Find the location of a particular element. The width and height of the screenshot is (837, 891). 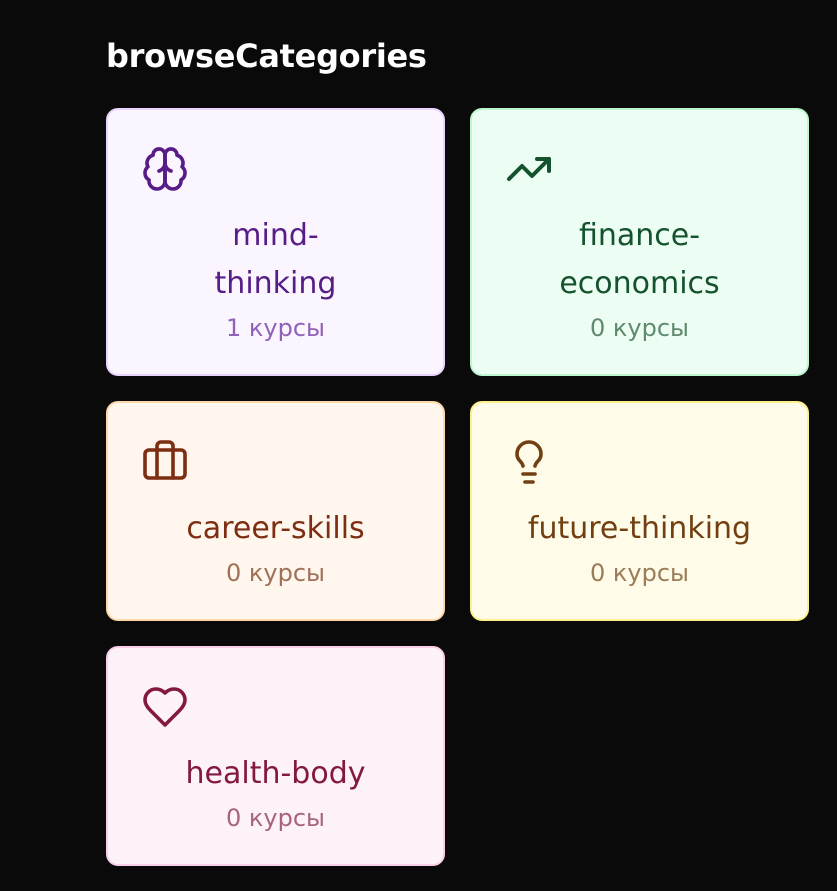

brain-icon is located at coordinates (165, 169).